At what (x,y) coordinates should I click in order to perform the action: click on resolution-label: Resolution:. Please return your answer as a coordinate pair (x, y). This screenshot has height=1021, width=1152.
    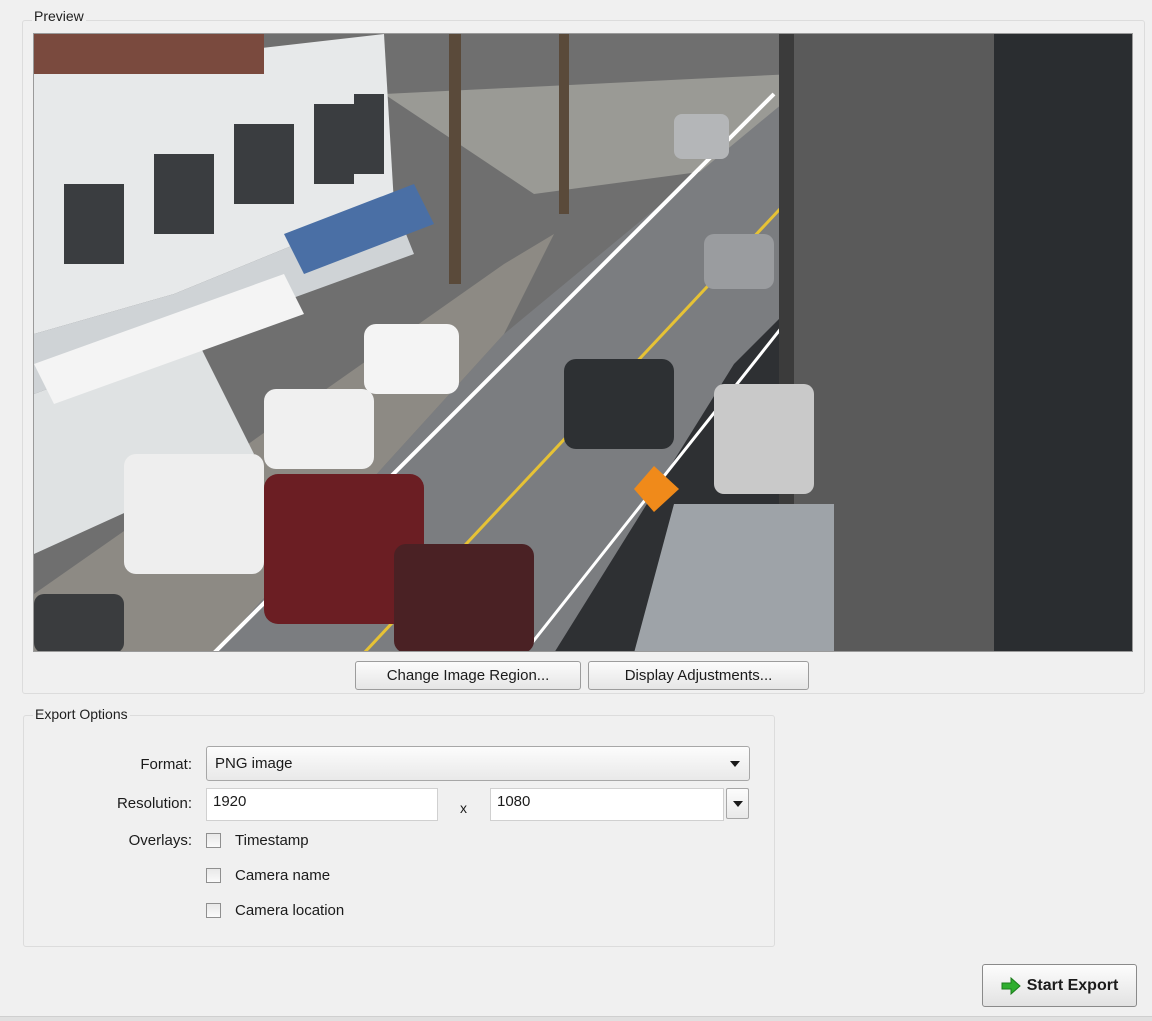
    Looking at the image, I should click on (154, 803).